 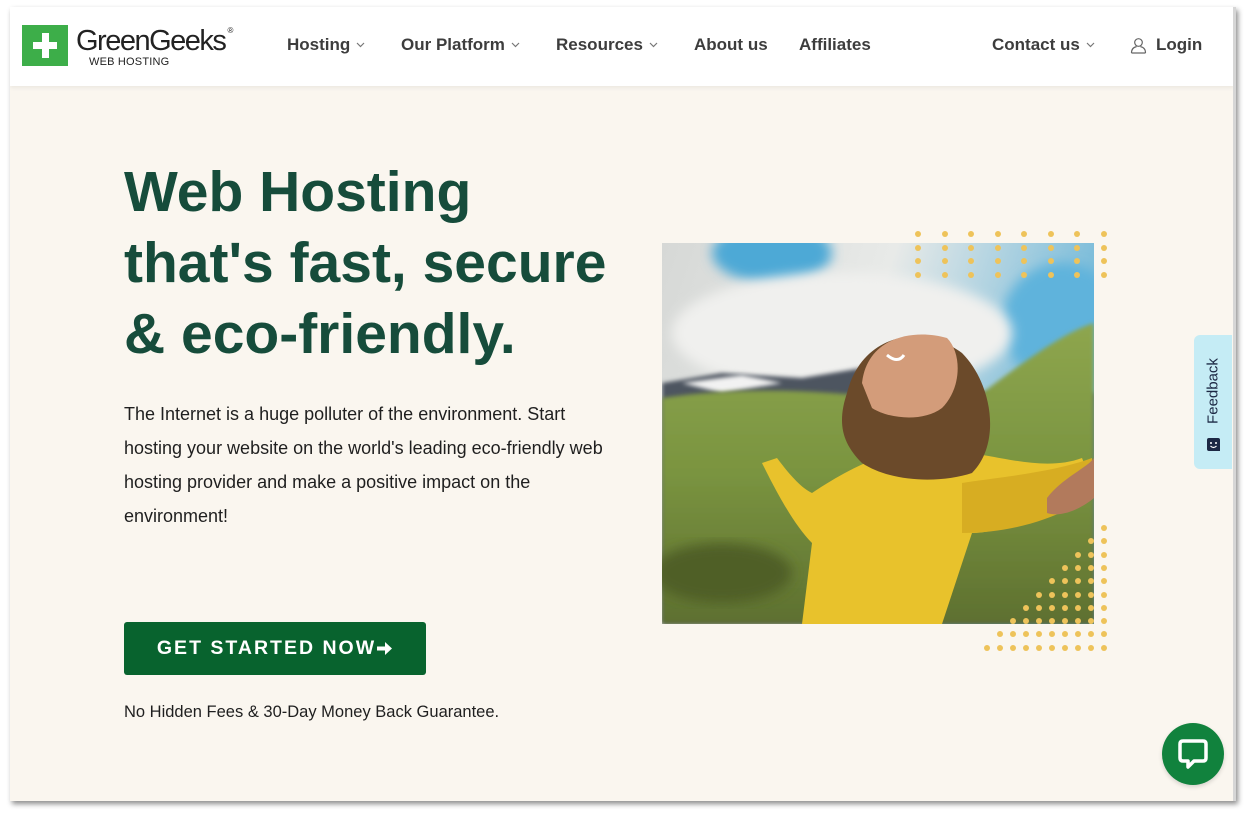 I want to click on hero-title-line: that's fast, secure, so click(x=365, y=263).